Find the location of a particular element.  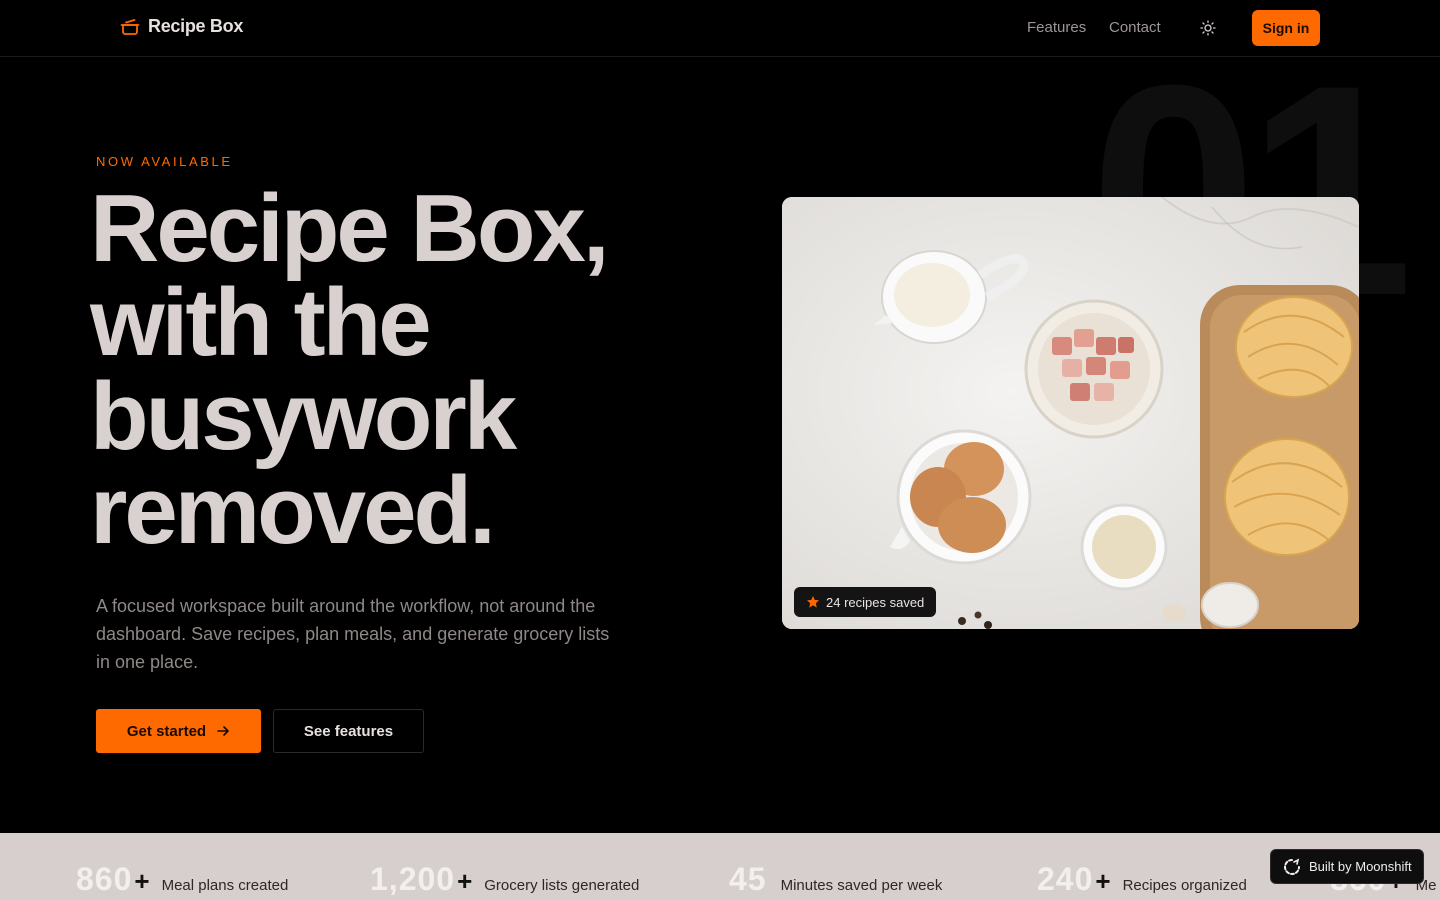

cooking-pot-icon is located at coordinates (130, 26).